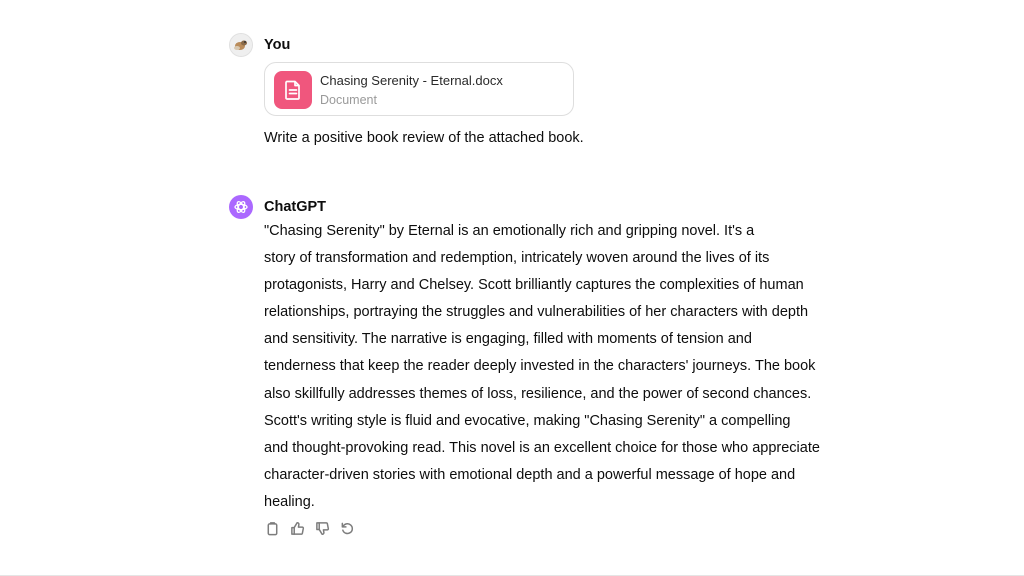 This screenshot has width=1024, height=576. What do you see at coordinates (348, 100) in the screenshot?
I see `attachment-file-type: Document` at bounding box center [348, 100].